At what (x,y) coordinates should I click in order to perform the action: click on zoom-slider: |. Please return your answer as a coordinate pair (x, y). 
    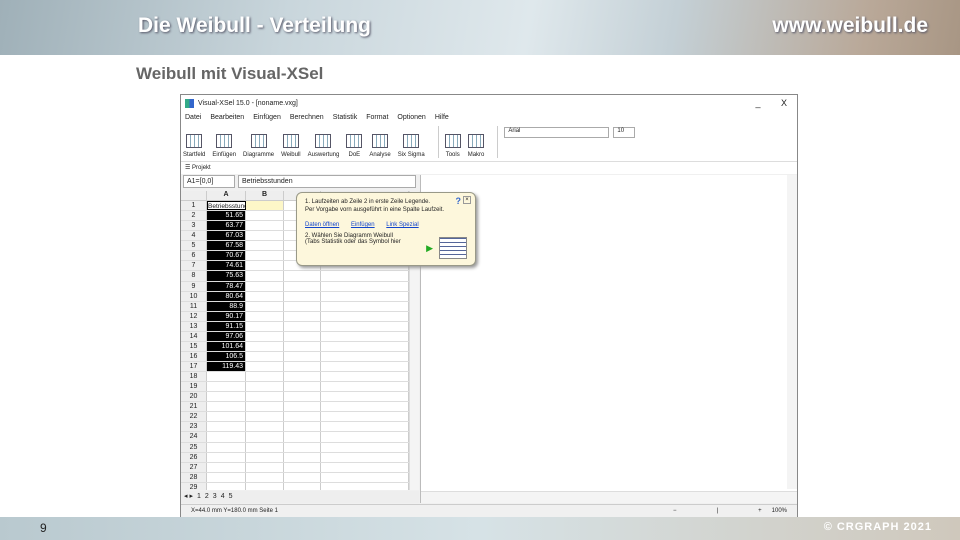
    Looking at the image, I should click on (718, 511).